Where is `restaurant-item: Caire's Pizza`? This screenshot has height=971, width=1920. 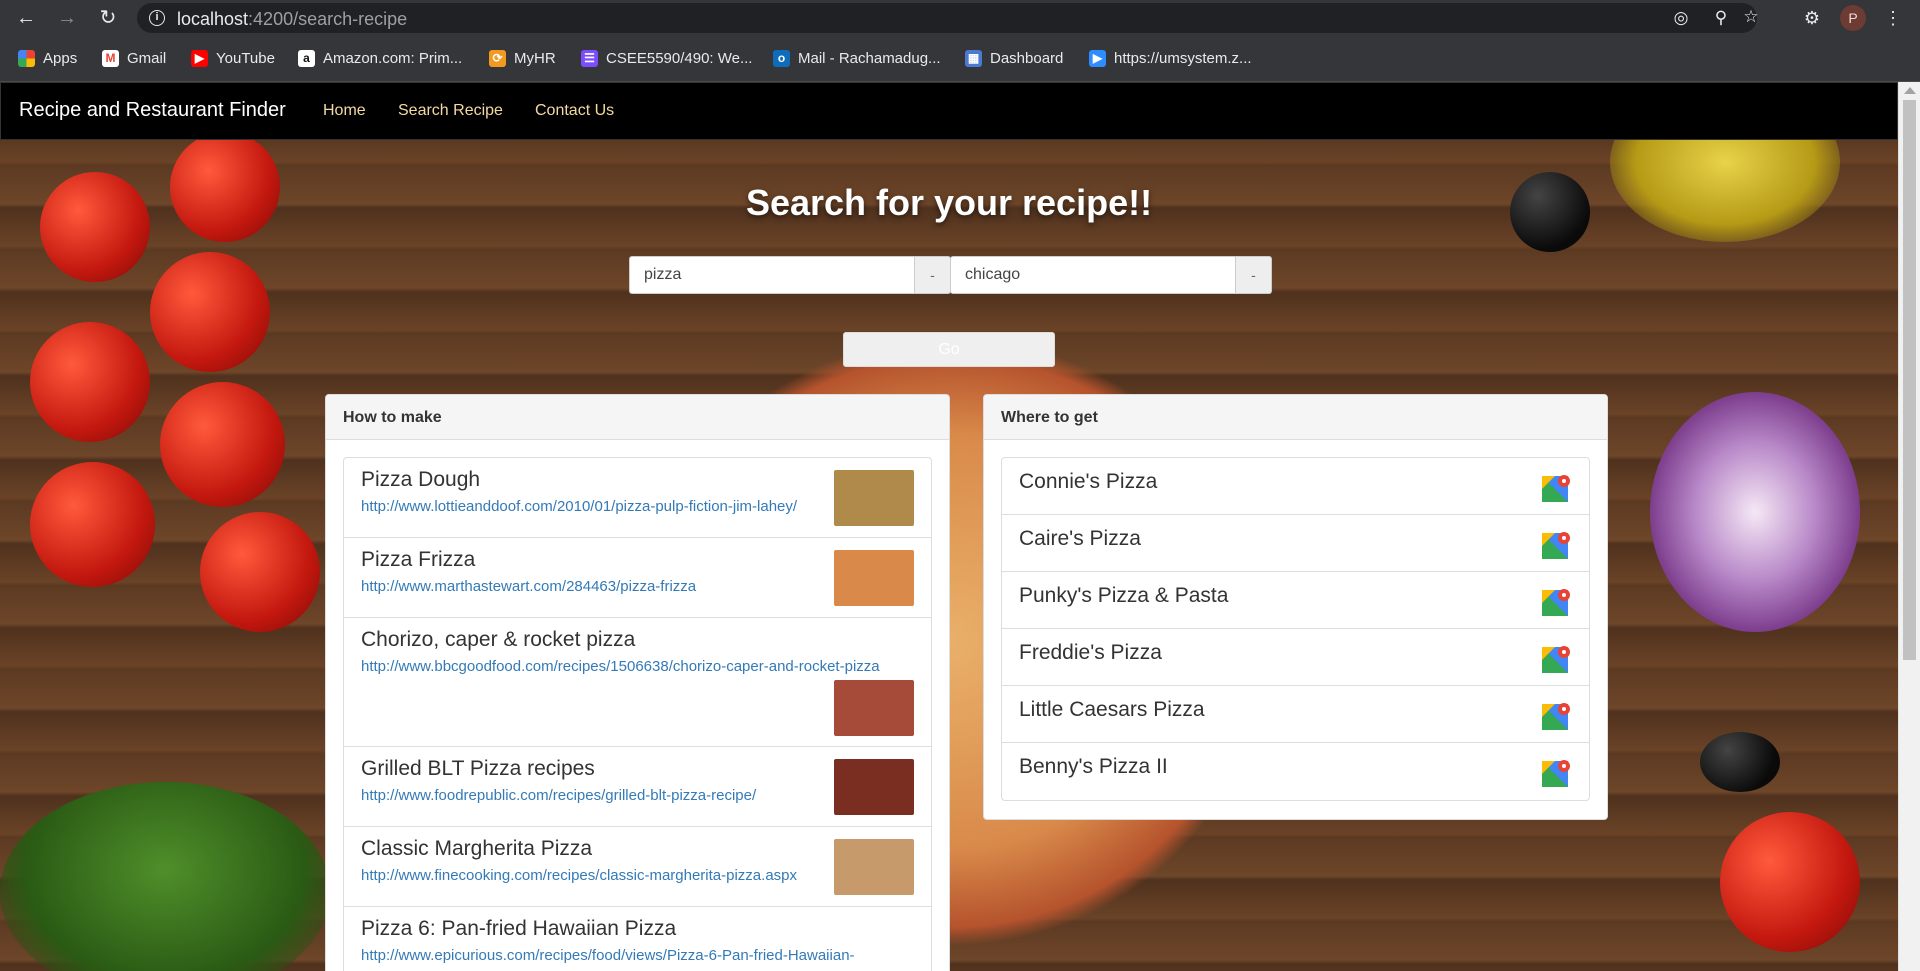 restaurant-item: Caire's Pizza is located at coordinates (1295, 543).